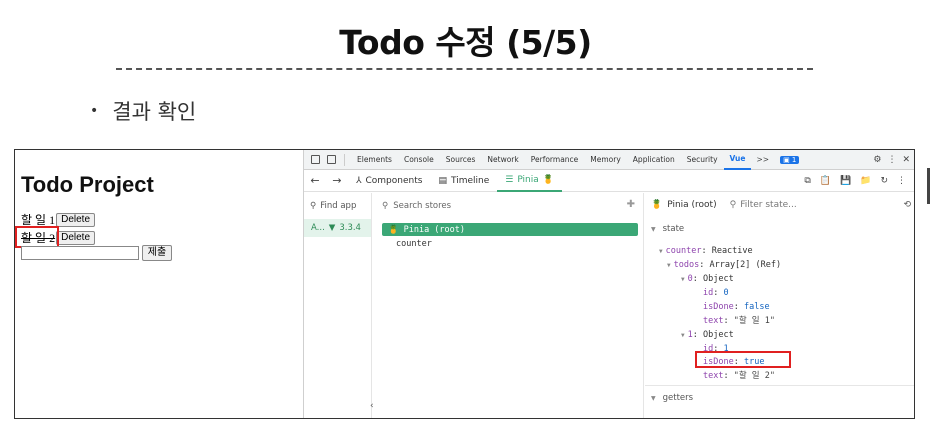 This screenshot has width=931, height=439. What do you see at coordinates (315, 159) in the screenshot?
I see `inspect-element-icon` at bounding box center [315, 159].